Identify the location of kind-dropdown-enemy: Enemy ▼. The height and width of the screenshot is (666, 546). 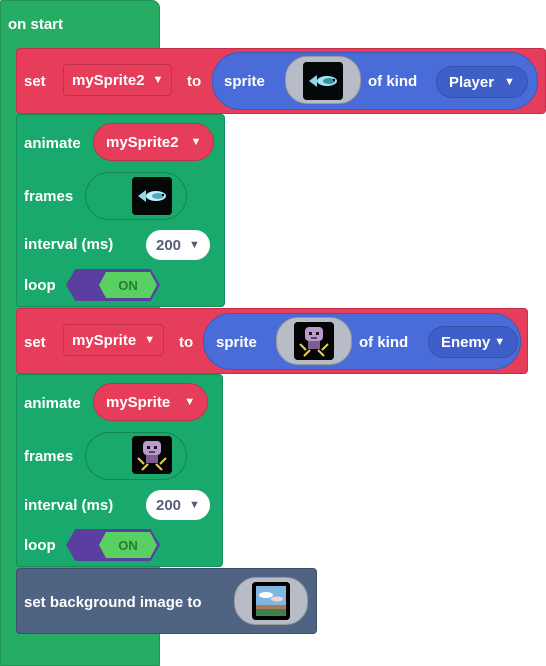
(473, 342).